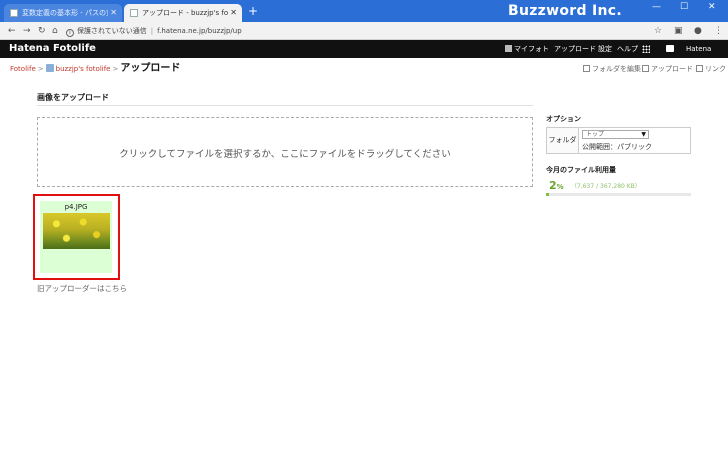  I want to click on usage-detail: （7,637 / 367,280 KB）, so click(606, 186).